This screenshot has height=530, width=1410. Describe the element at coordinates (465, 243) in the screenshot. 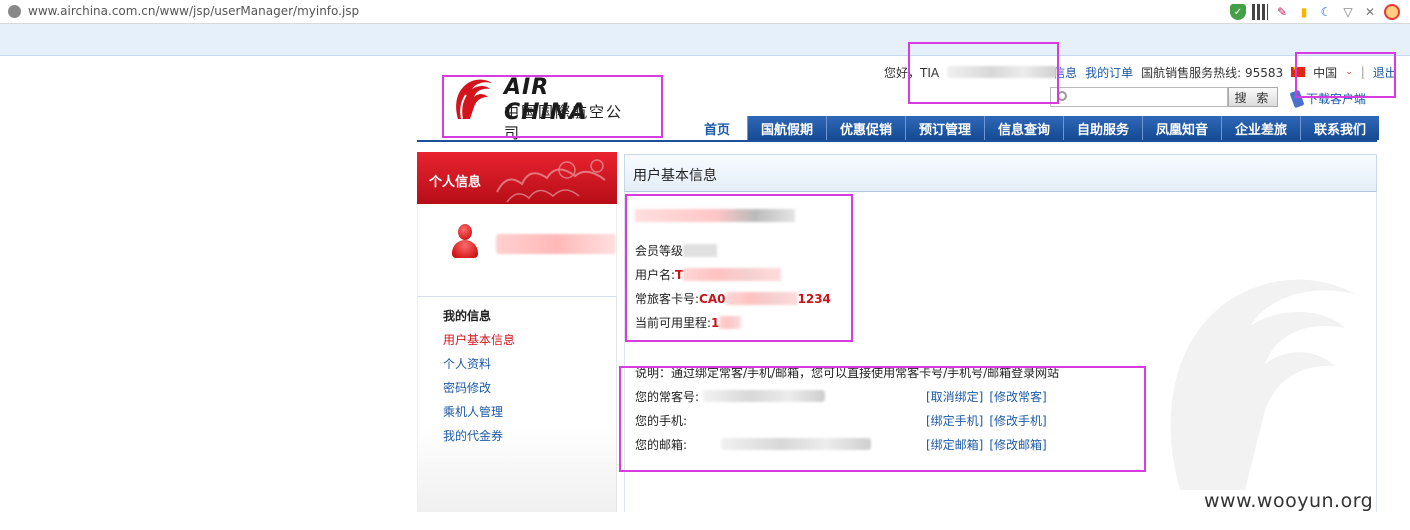

I see `avatar-icon` at that location.